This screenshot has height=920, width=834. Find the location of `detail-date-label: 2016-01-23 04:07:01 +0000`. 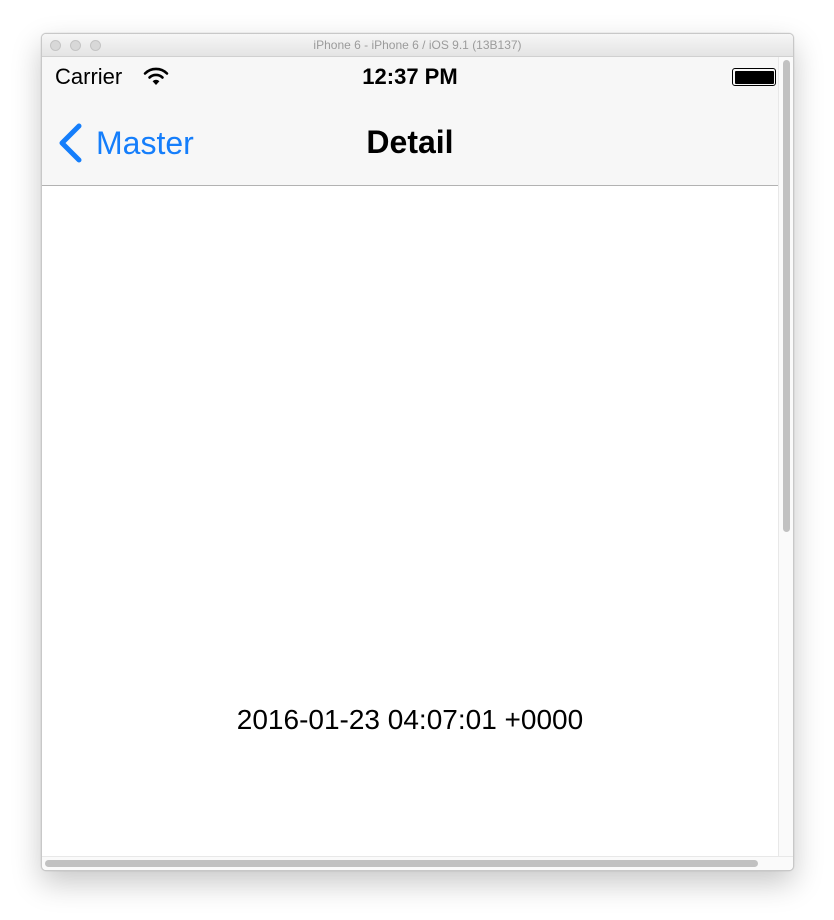

detail-date-label: 2016-01-23 04:07:01 +0000 is located at coordinates (410, 719).